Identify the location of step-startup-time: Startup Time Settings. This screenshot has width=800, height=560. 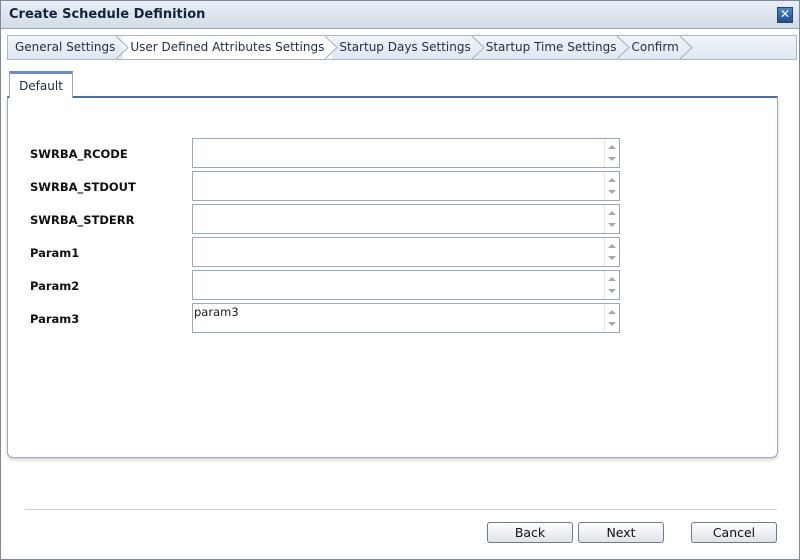
(555, 47).